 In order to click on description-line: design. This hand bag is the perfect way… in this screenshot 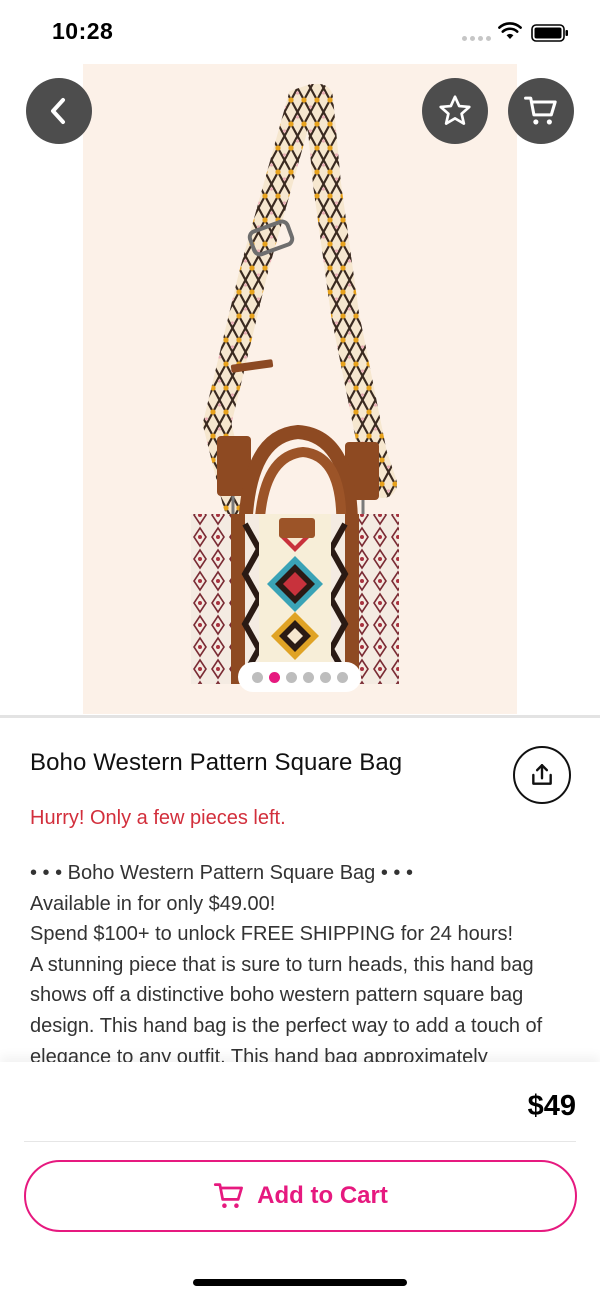, I will do `click(286, 1025)`.